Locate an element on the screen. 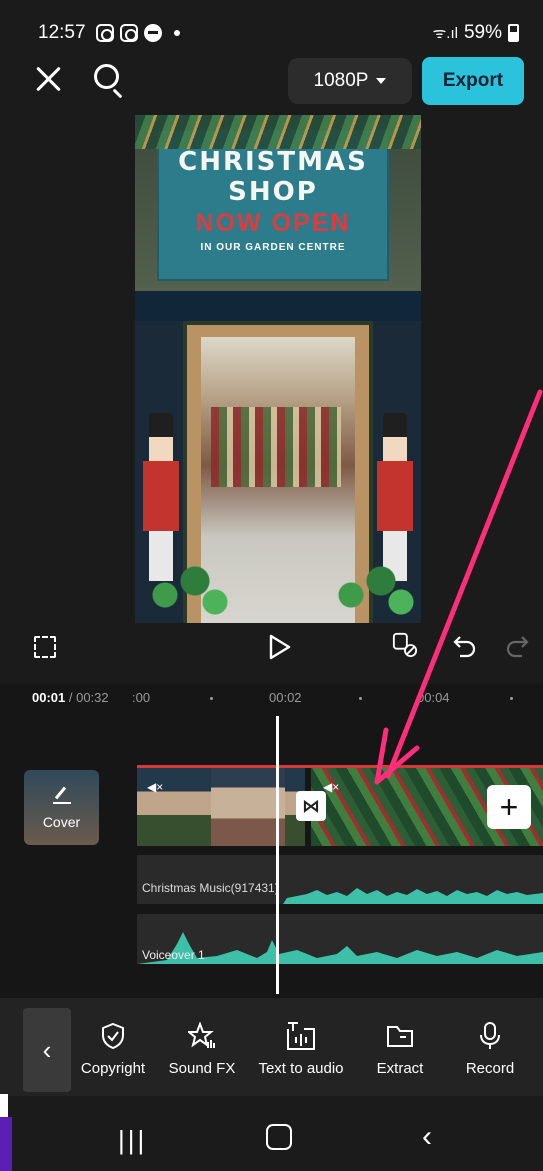 The height and width of the screenshot is (1171, 543). video-clip-frame is located at coordinates (248, 807).